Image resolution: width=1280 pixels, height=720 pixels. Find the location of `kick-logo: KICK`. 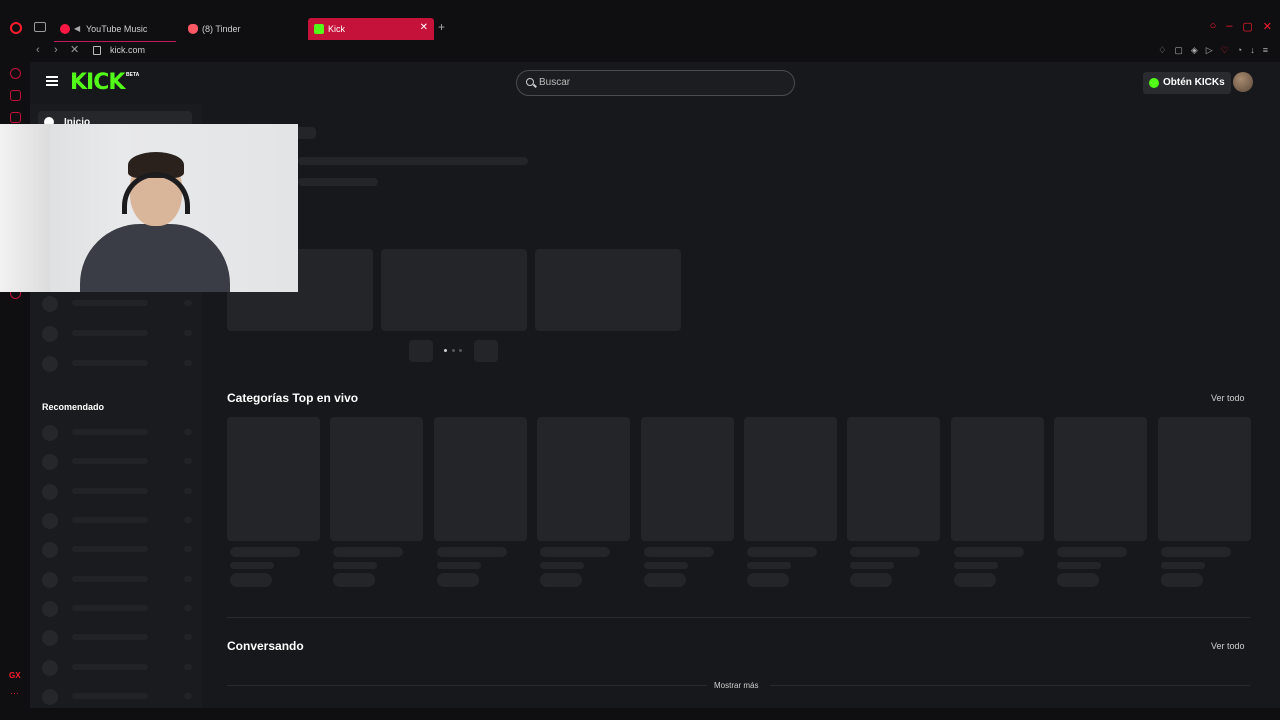

kick-logo: KICK is located at coordinates (97, 82).